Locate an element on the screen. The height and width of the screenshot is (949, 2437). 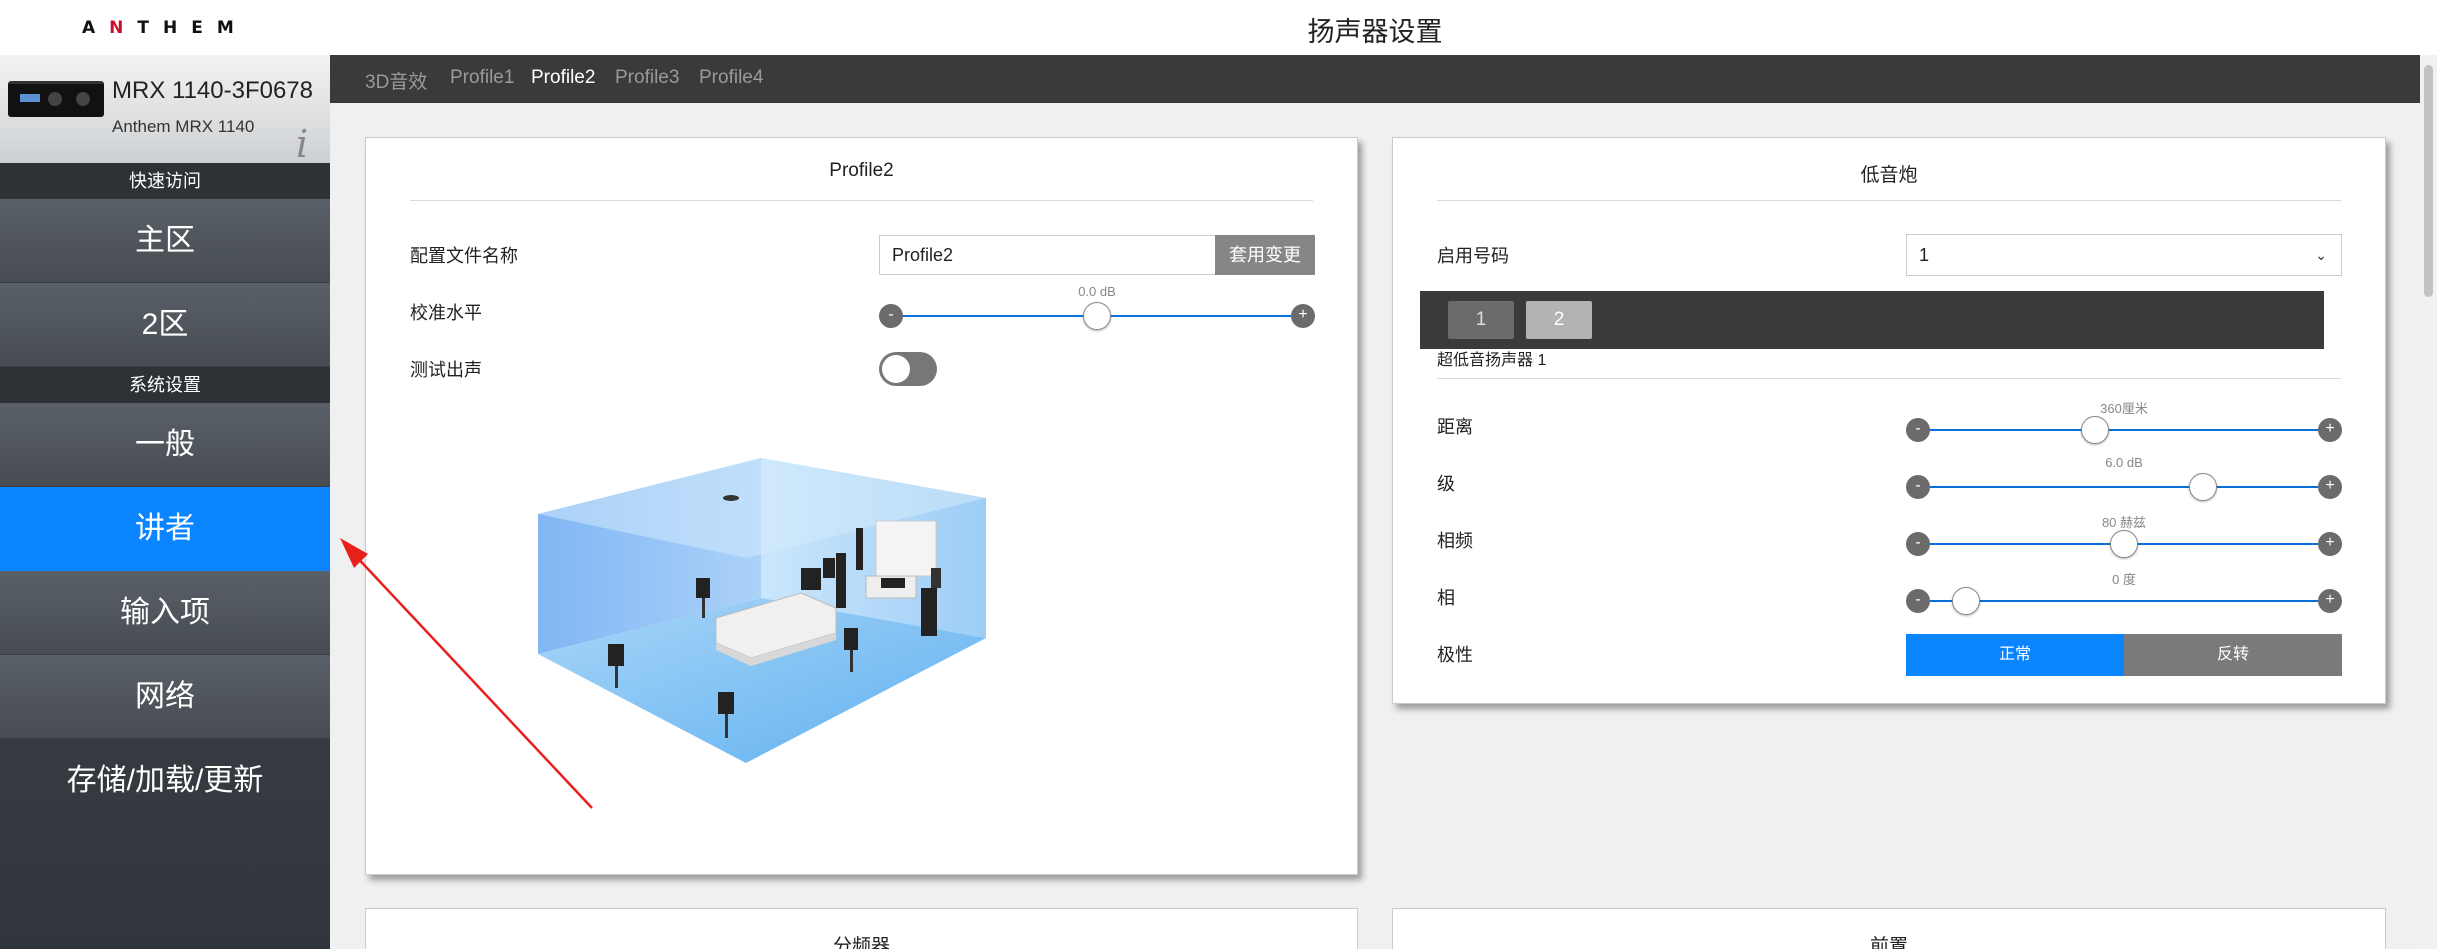
tab-subwoofer-1: 1 is located at coordinates (1481, 320).